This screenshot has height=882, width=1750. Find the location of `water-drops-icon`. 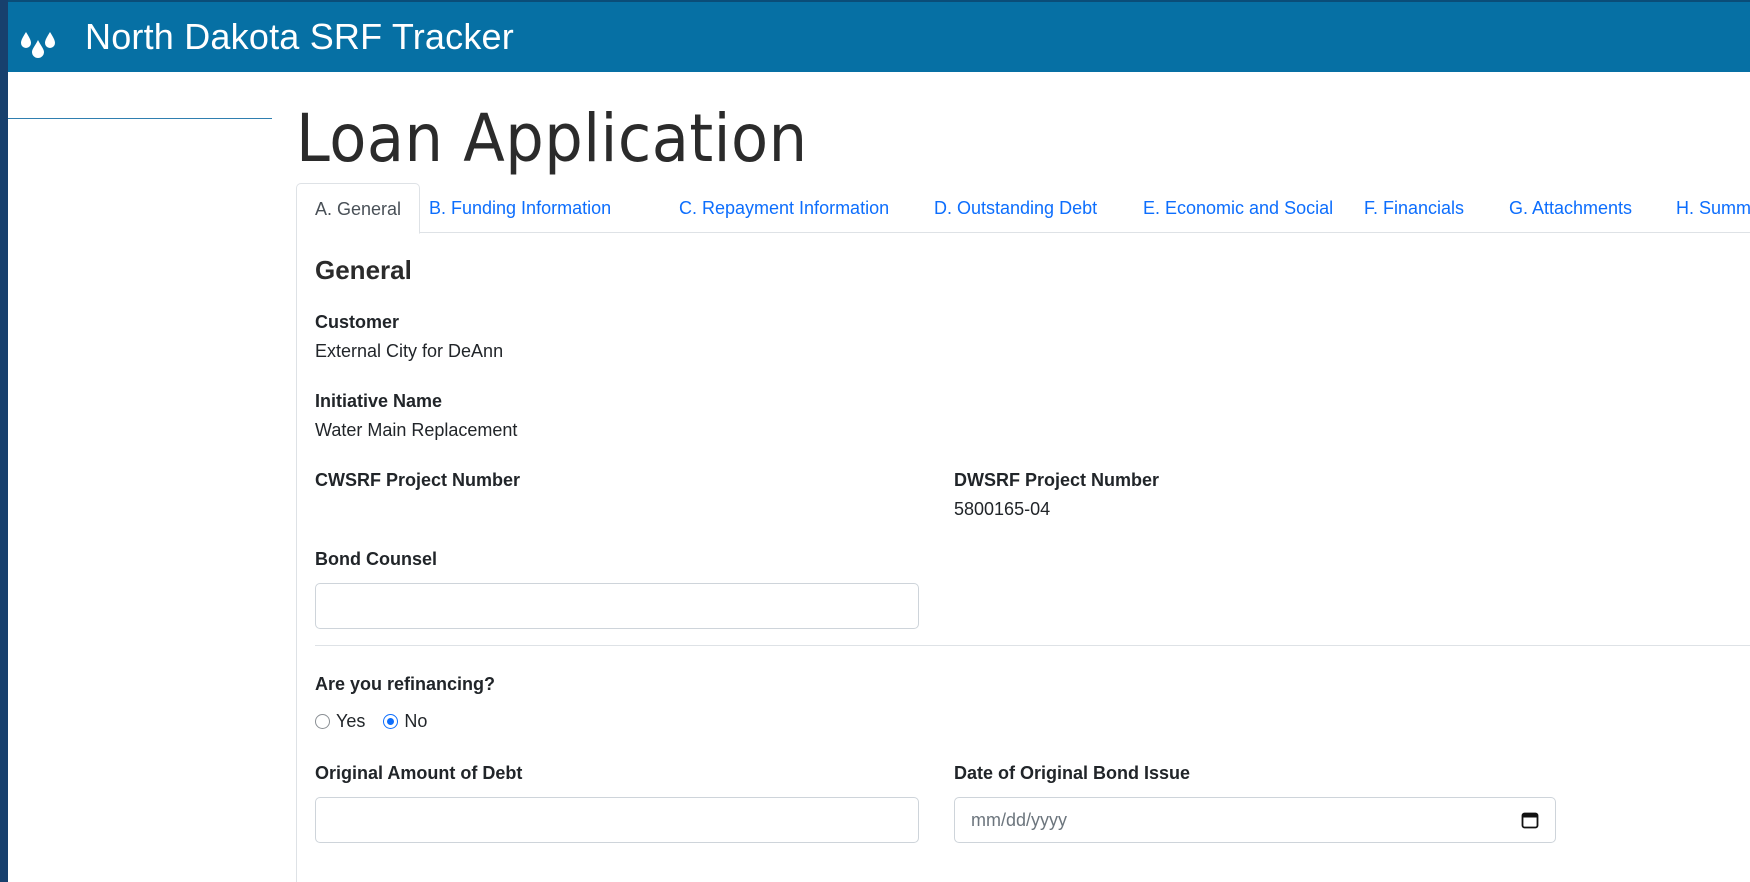

water-drops-icon is located at coordinates (38, 41).